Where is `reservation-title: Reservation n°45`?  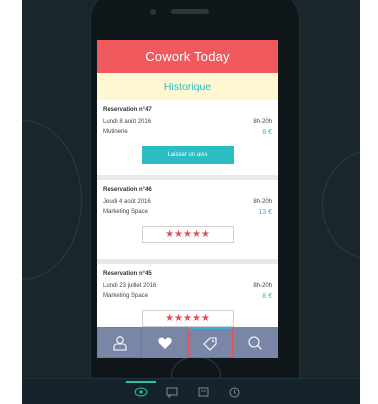
reservation-title: Reservation n°45 is located at coordinates (127, 274).